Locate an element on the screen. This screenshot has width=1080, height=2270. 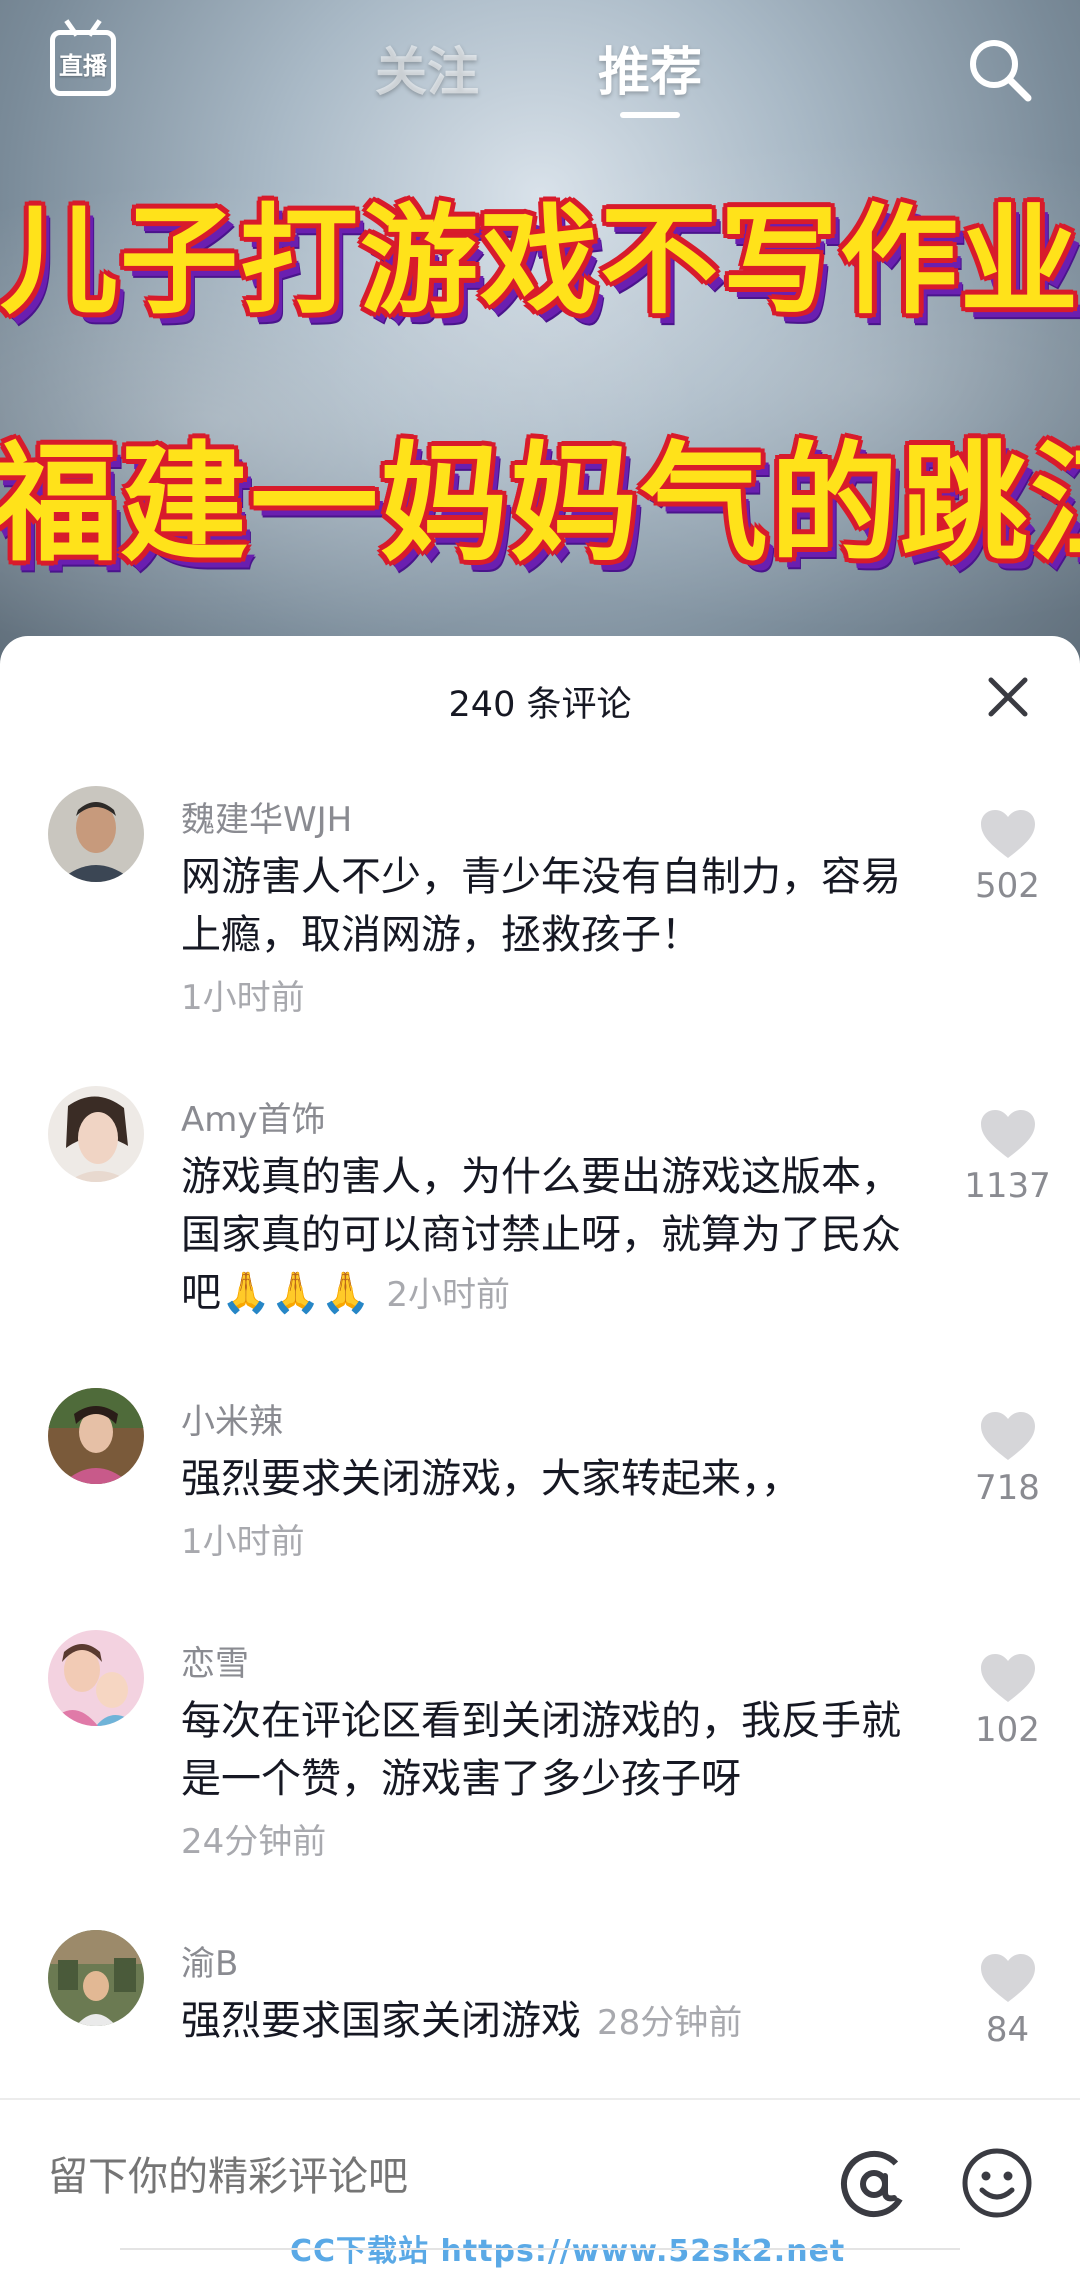
live-label: 直播 is located at coordinates (83, 65).